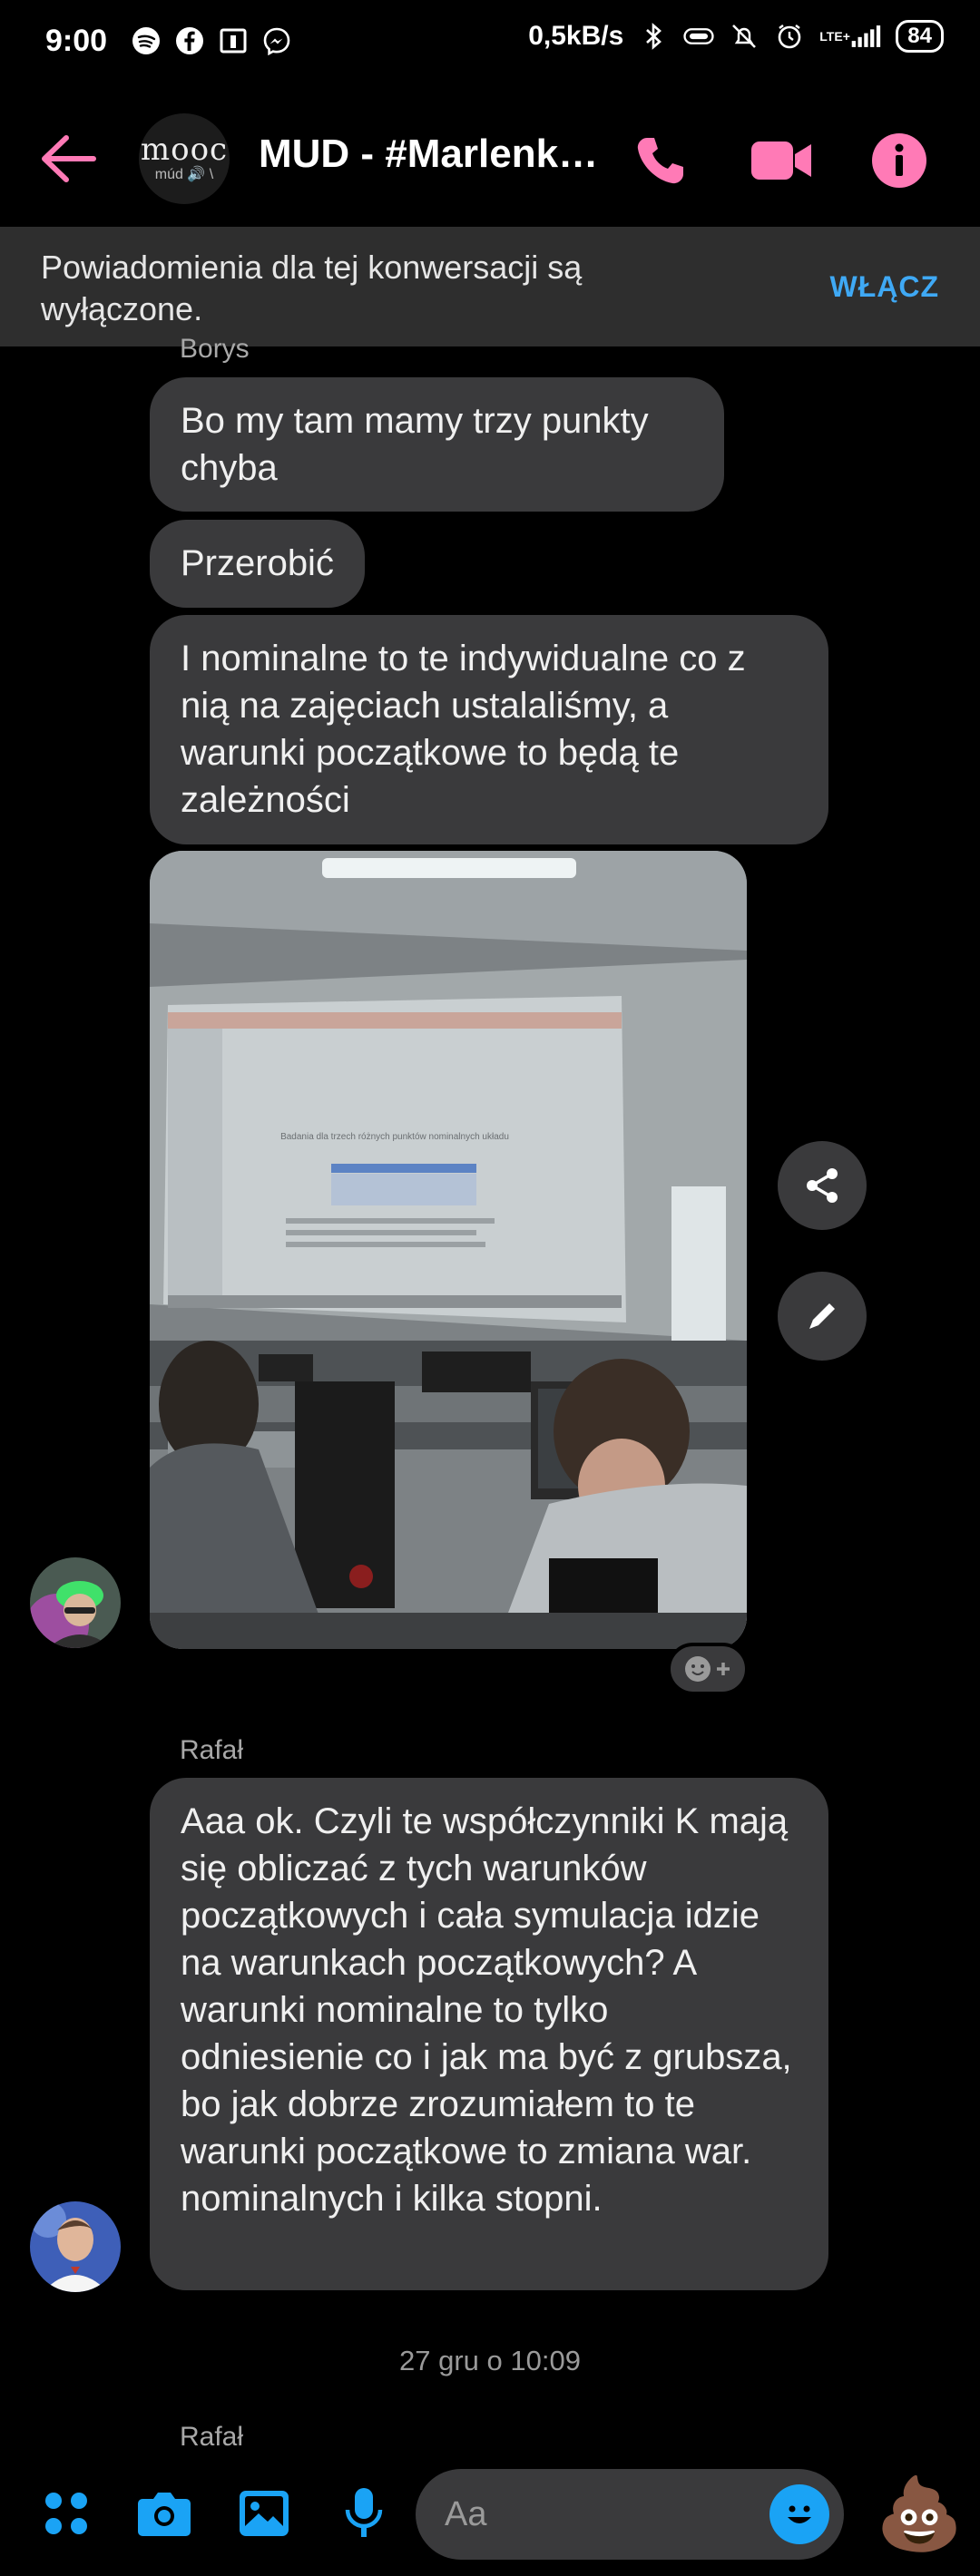  I want to click on pencil-icon, so click(822, 1316).